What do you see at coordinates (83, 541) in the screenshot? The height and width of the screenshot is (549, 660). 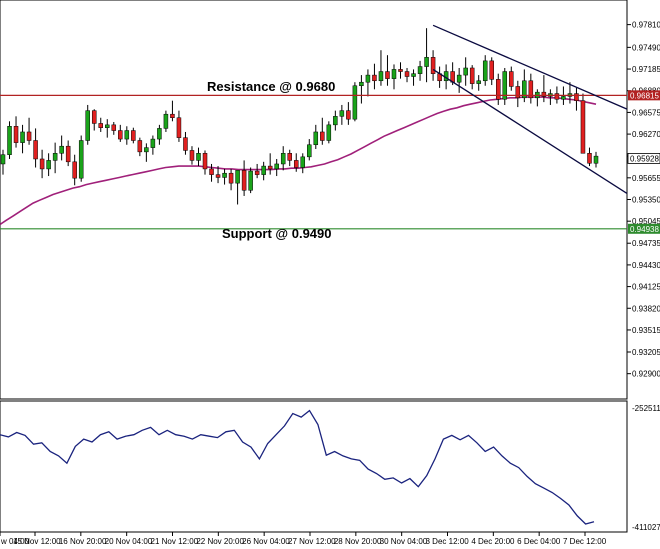 I see `time-tick-label: 16 Nov 20:00` at bounding box center [83, 541].